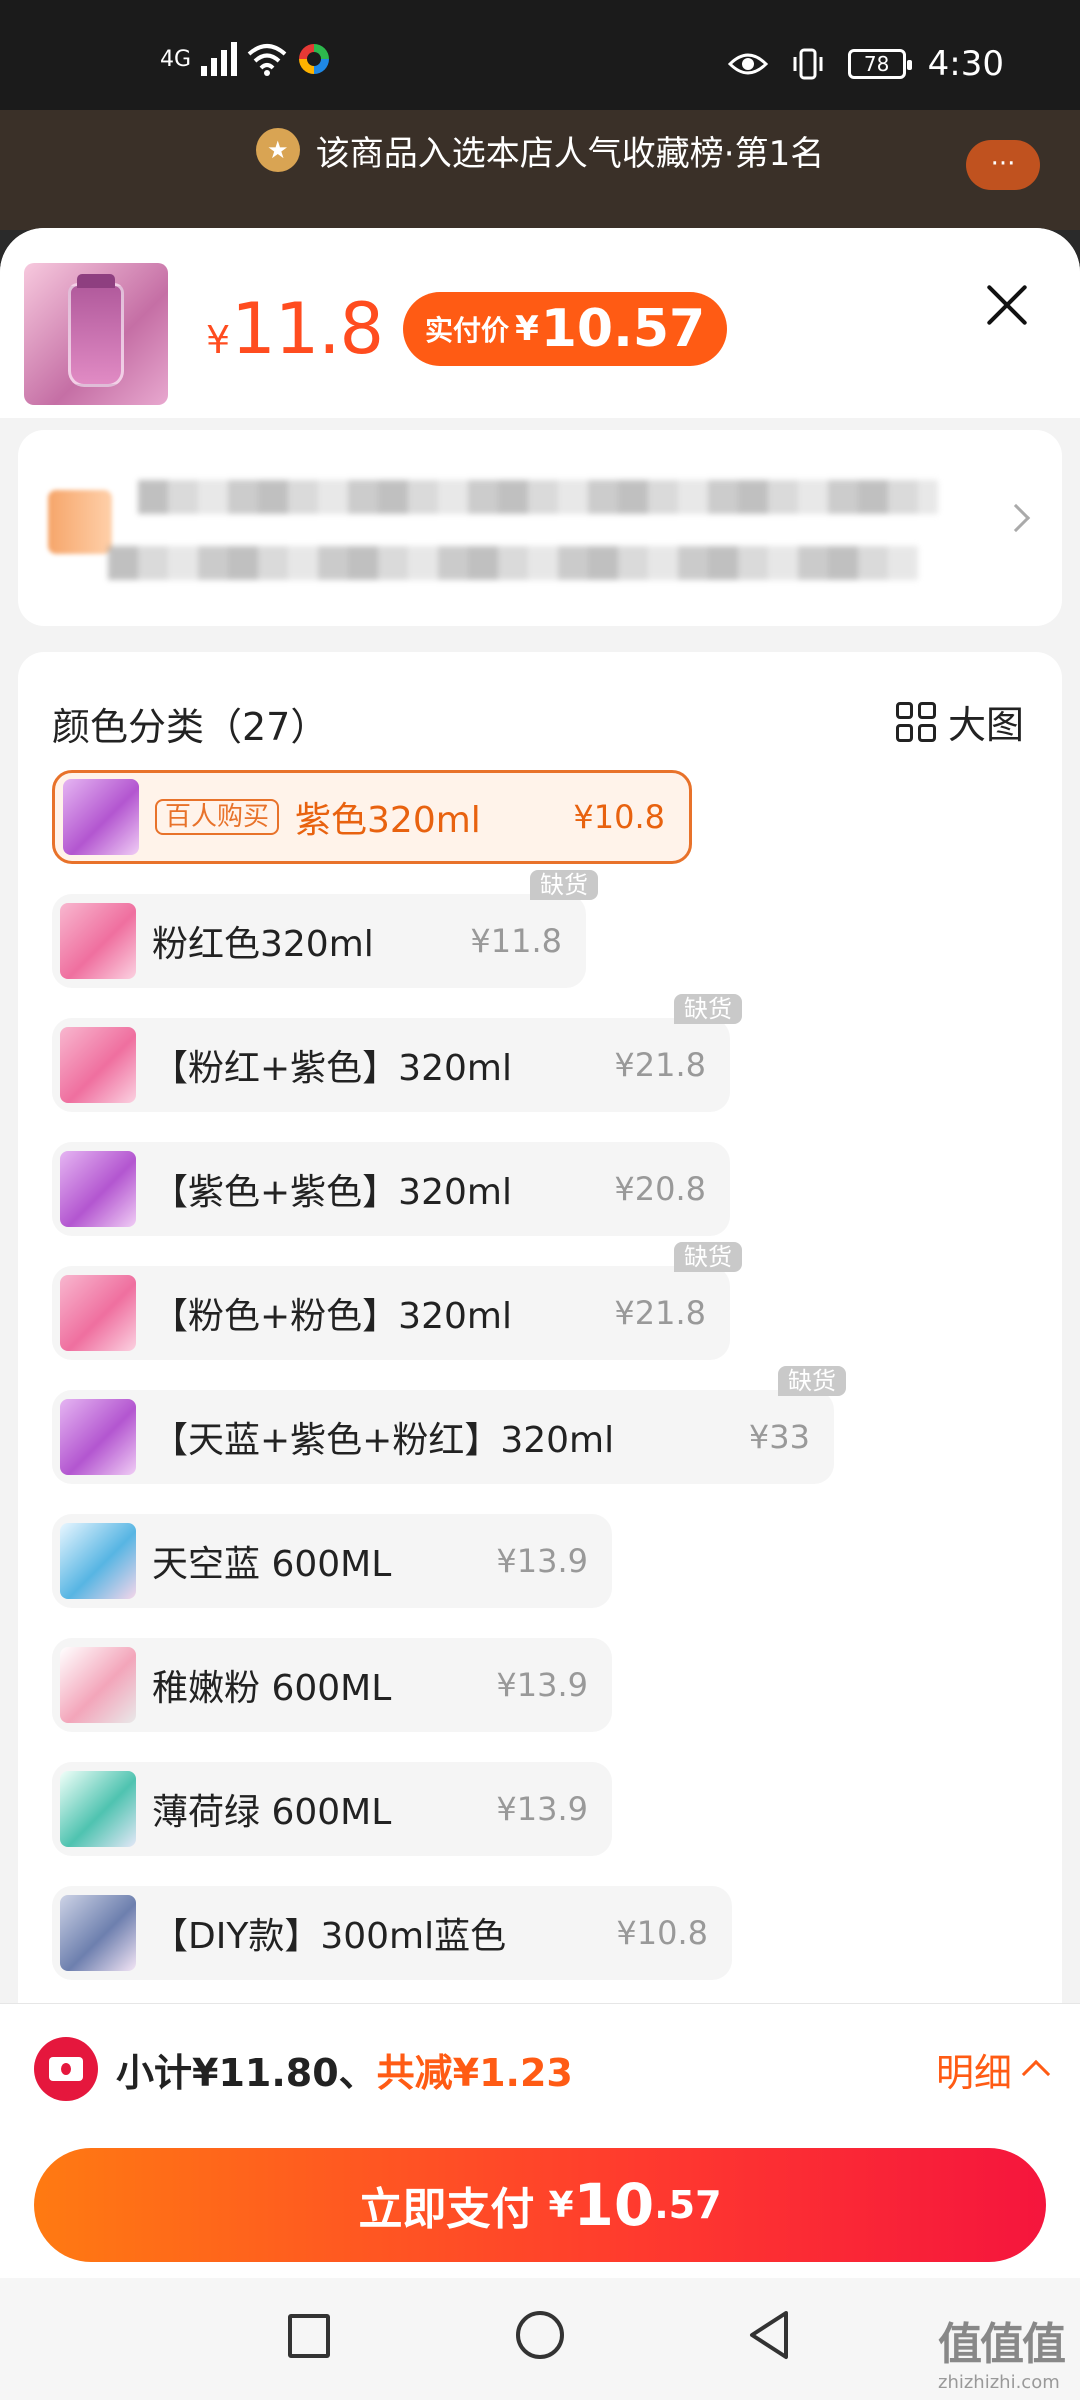  Describe the element at coordinates (80, 522) in the screenshot. I see `location-icon` at that location.